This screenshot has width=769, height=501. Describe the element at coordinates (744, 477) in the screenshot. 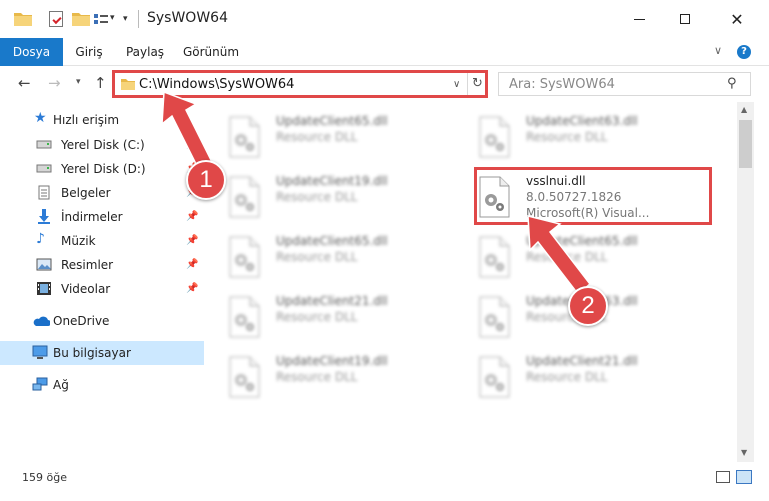

I see `large-icons-view-icon` at that location.